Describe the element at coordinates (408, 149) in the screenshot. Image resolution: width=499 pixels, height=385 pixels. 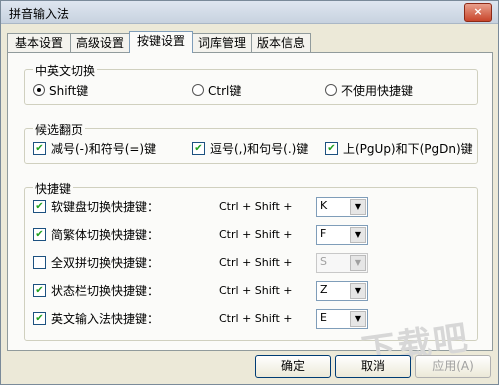
I see `checkbox-pgup-pgdn-label: 上(PgUp)和下(PgDn)键` at that location.